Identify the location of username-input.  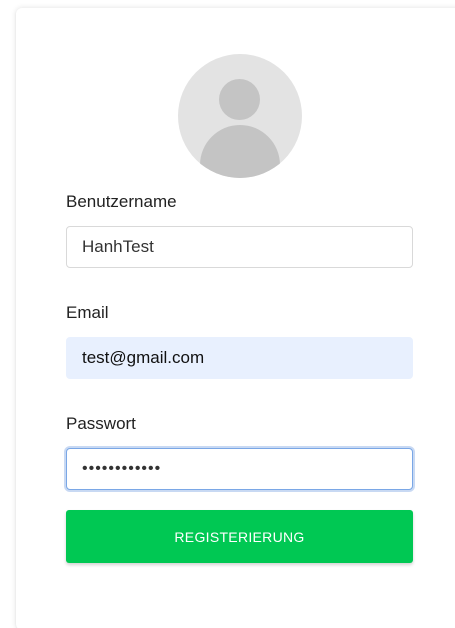
(239, 247).